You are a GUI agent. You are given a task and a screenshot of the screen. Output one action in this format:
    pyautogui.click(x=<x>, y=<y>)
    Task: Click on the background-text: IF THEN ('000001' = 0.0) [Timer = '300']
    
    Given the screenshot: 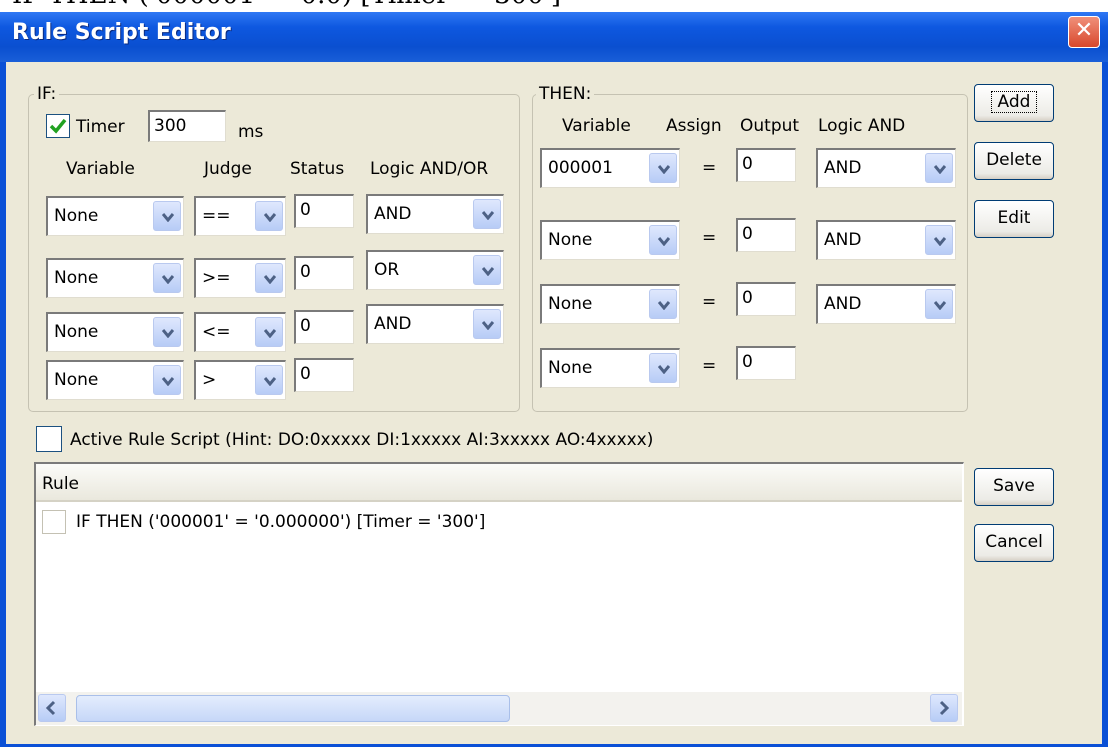 What is the action you would take?
    pyautogui.click(x=286, y=5)
    